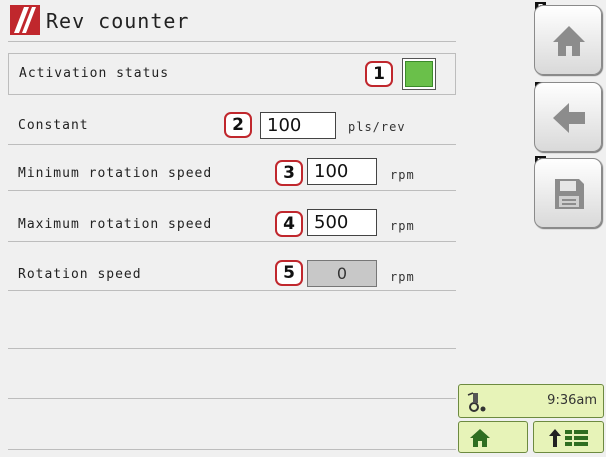 This screenshot has width=606, height=457. I want to click on bottom-home-button, so click(493, 437).